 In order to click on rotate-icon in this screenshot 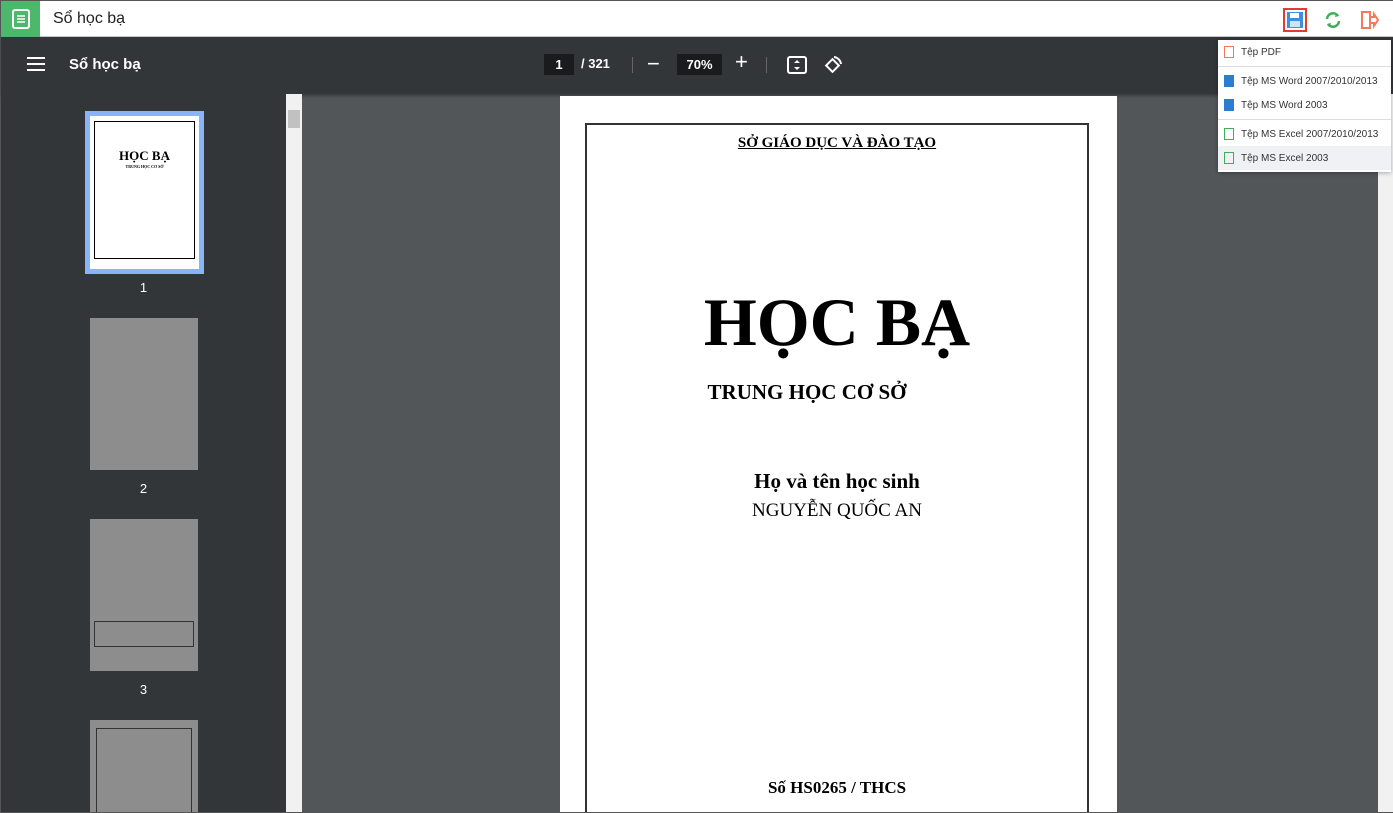, I will do `click(833, 67)`.